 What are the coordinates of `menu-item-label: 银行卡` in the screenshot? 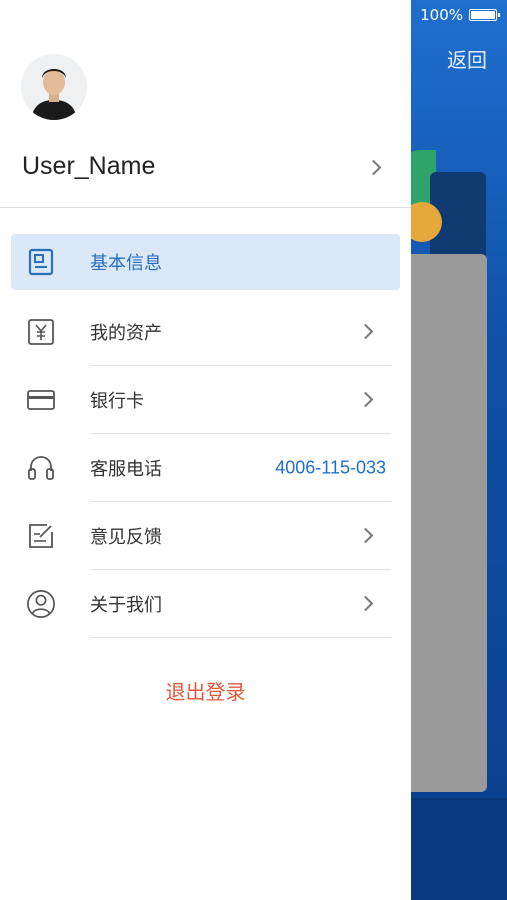 It's located at (117, 401).